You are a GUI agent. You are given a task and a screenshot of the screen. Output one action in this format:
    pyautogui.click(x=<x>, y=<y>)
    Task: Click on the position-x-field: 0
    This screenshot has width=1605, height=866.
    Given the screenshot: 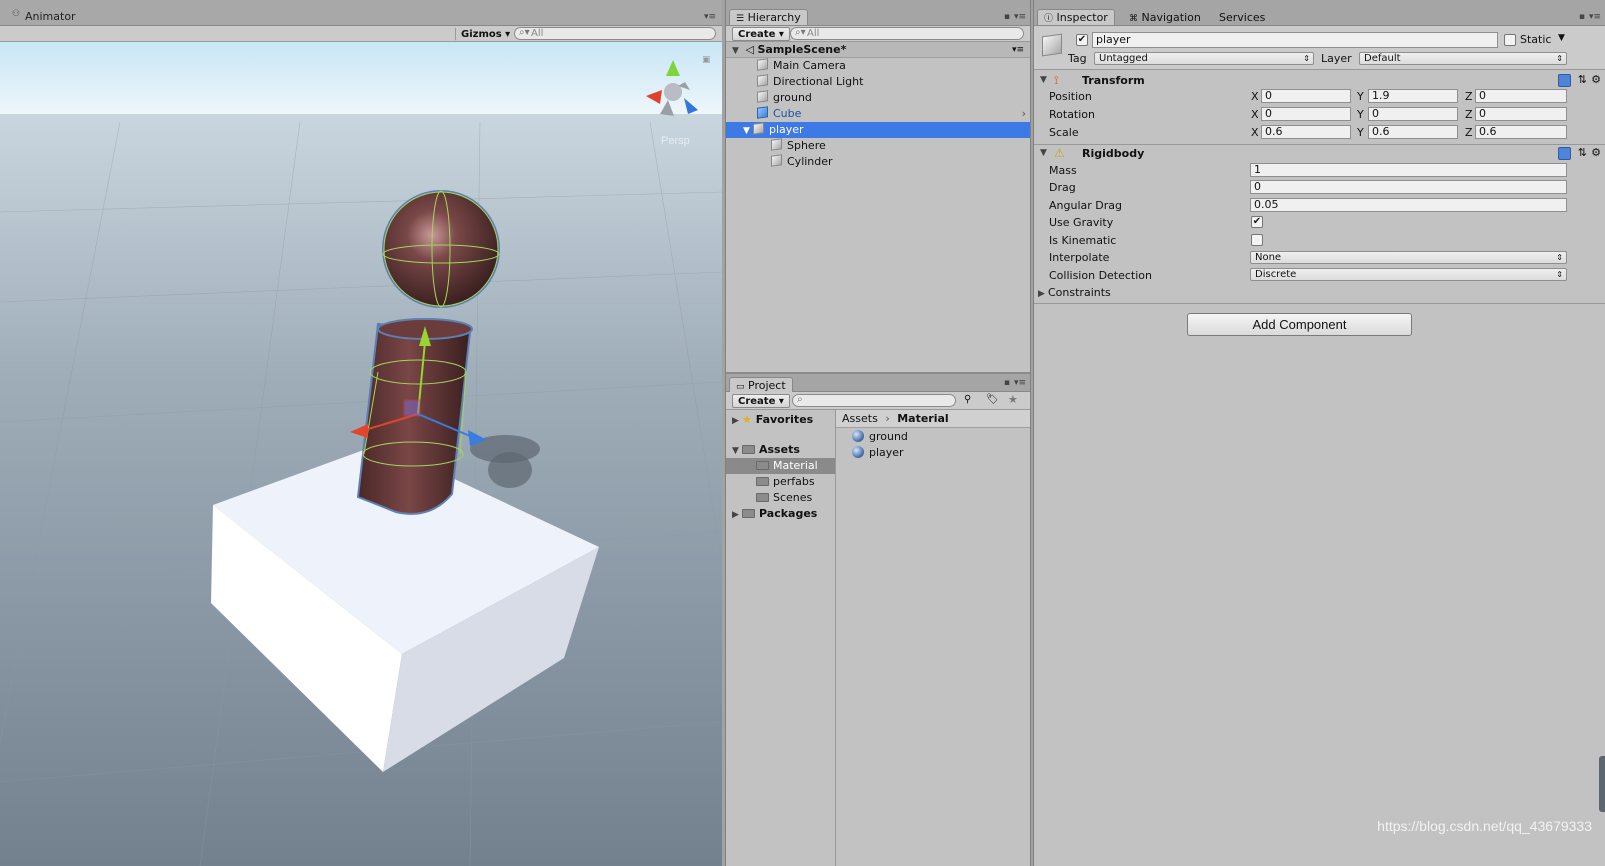 What is the action you would take?
    pyautogui.click(x=1306, y=96)
    